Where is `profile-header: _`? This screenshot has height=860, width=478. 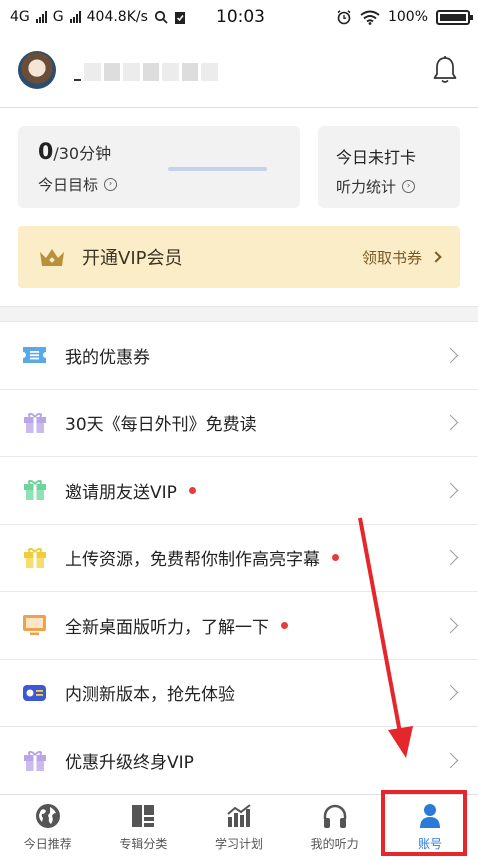 profile-header: _ is located at coordinates (239, 70).